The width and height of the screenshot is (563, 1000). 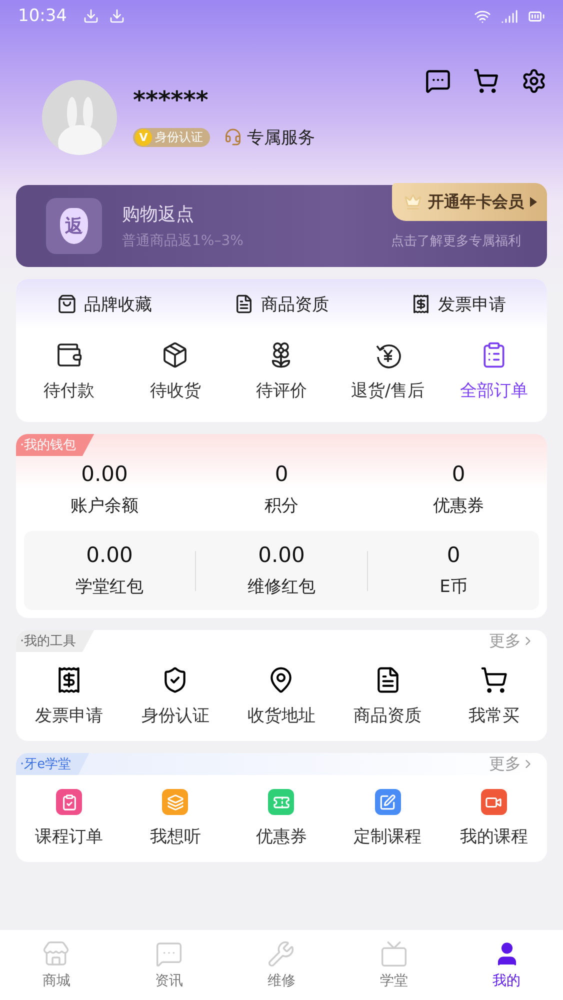 What do you see at coordinates (53, 764) in the screenshot?
I see `section-title: ·牙e学堂` at bounding box center [53, 764].